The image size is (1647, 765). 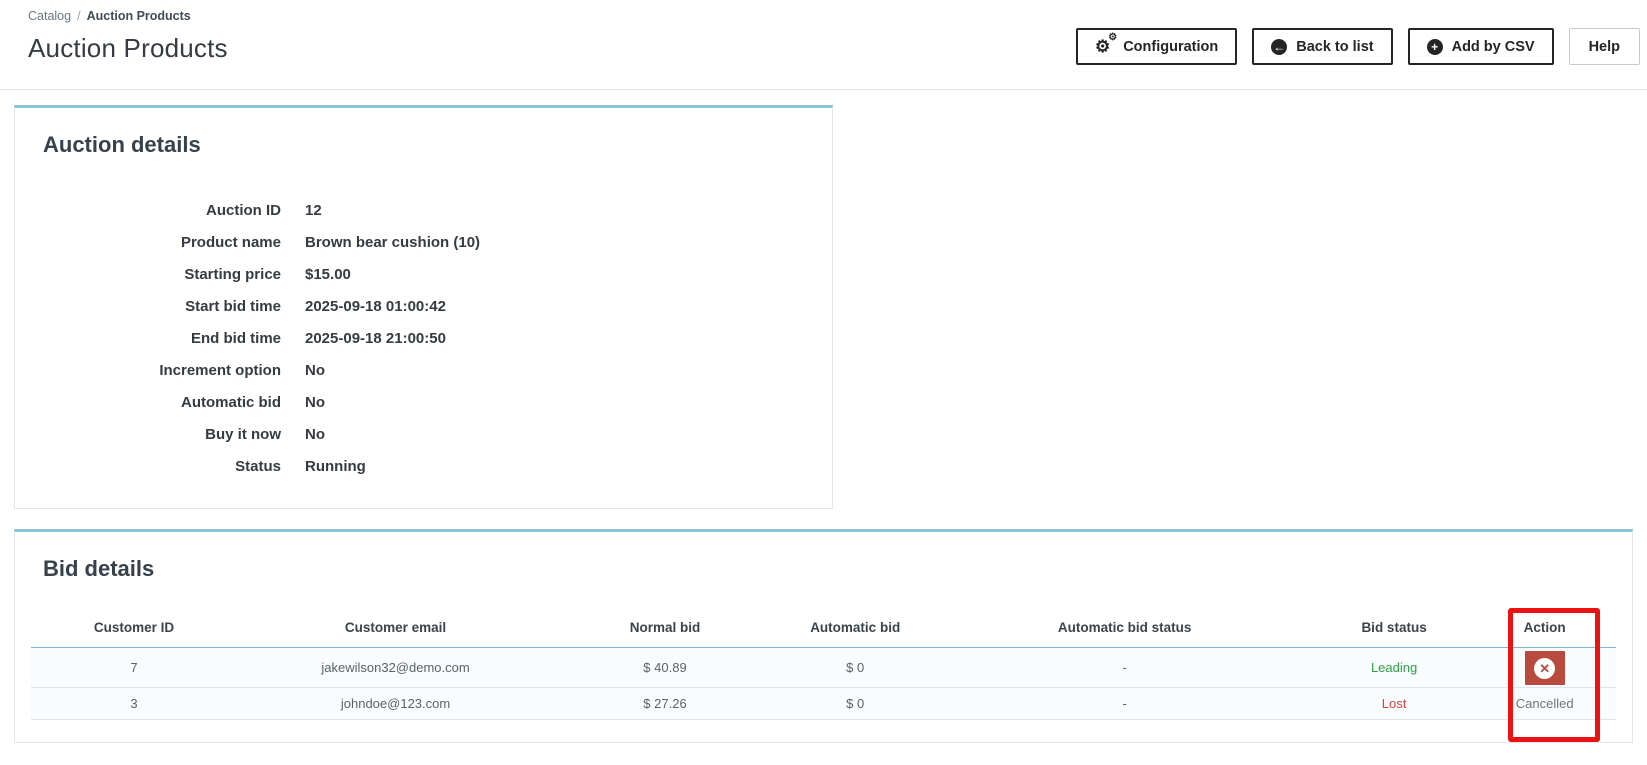 I want to click on cell-action: ✕, so click(x=1544, y=667).